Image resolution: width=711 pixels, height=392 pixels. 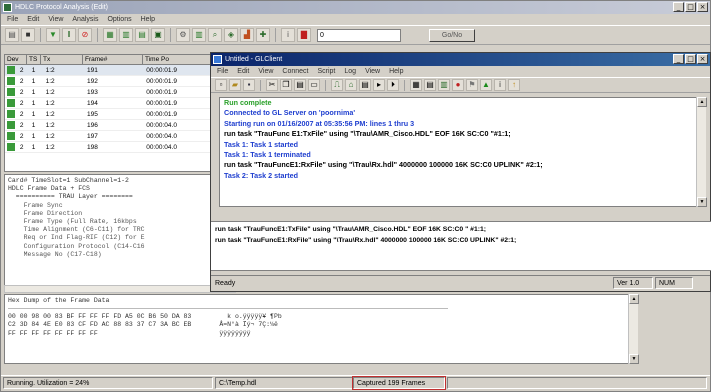 I want to click on run-all-icon: ⏵, so click(x=393, y=85).